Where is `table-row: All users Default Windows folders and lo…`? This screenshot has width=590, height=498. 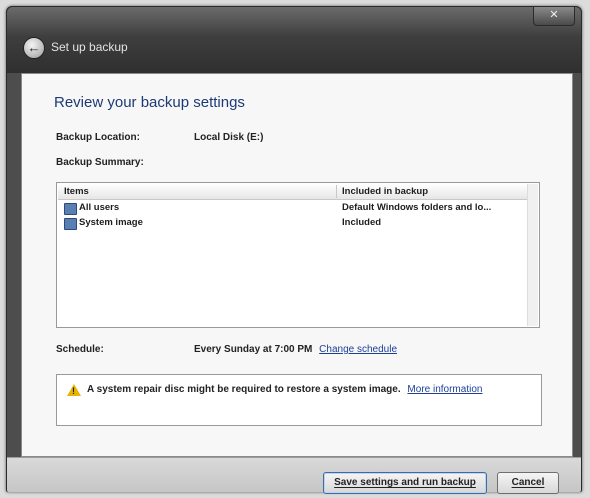 table-row: All users Default Windows folders and lo… is located at coordinates (298, 208).